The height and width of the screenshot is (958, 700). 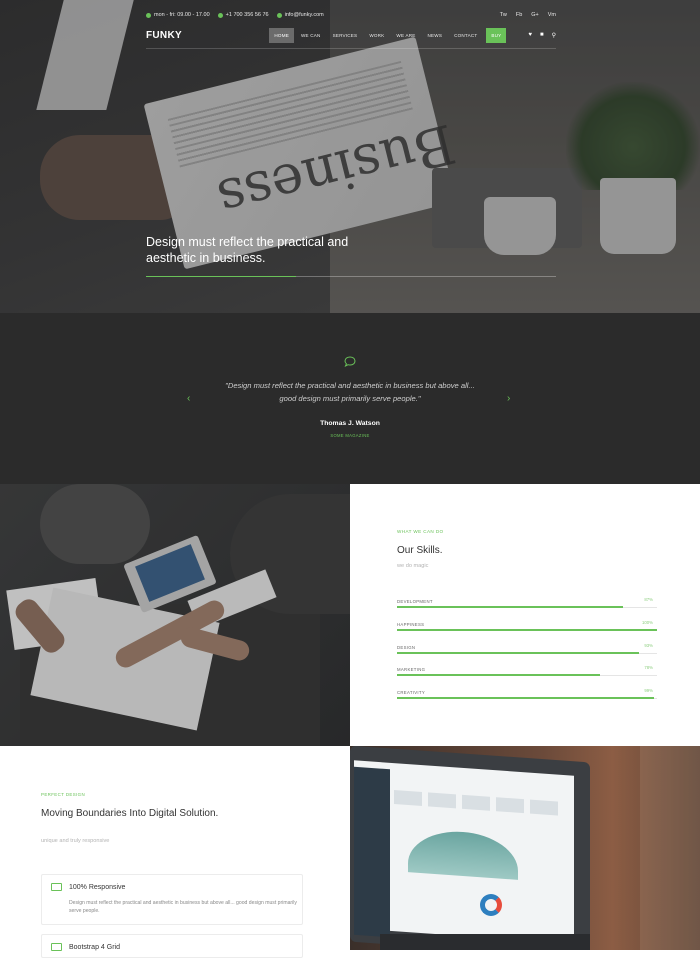 I want to click on skill-bar-design: DESIGN 93%, so click(x=527, y=650).